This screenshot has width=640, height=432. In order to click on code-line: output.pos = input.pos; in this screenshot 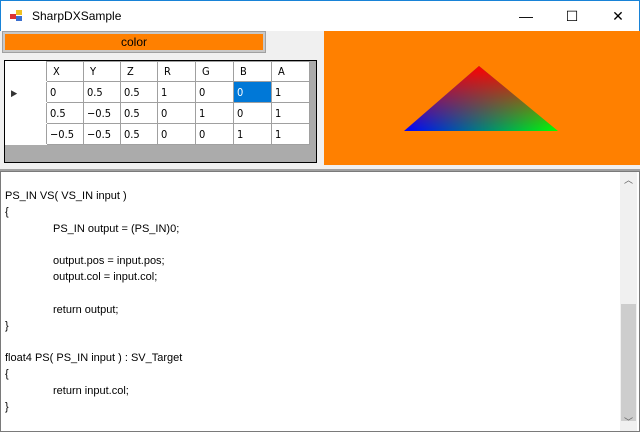, I will do `click(109, 261)`.